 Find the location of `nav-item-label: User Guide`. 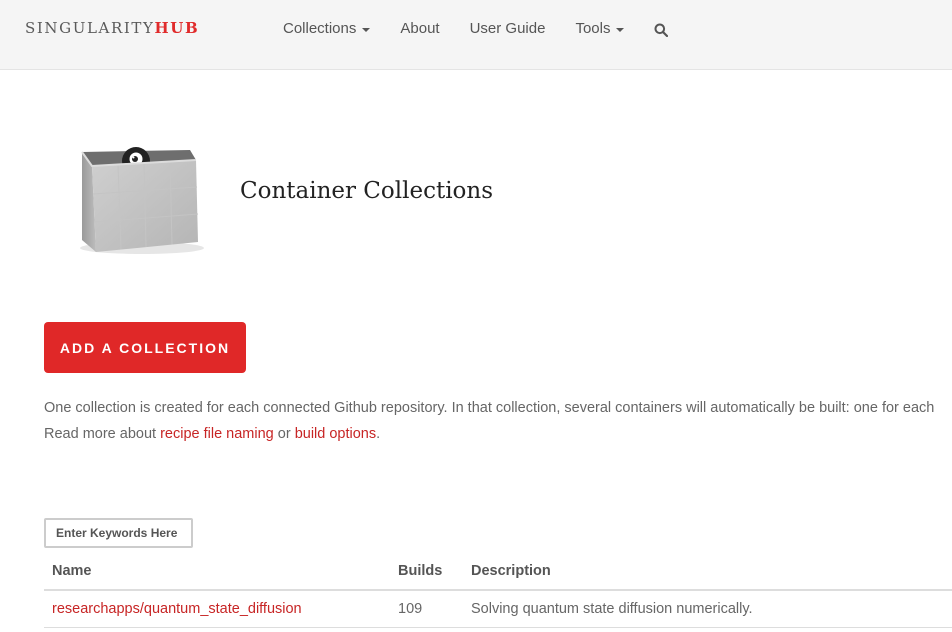

nav-item-label: User Guide is located at coordinates (507, 28).